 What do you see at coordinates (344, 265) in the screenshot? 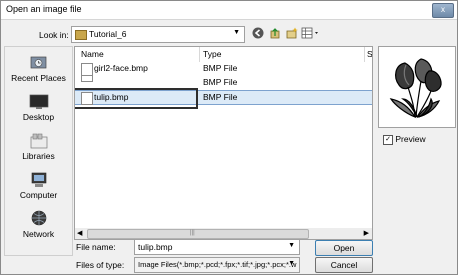
I see `cancel-button: Cancel` at bounding box center [344, 265].